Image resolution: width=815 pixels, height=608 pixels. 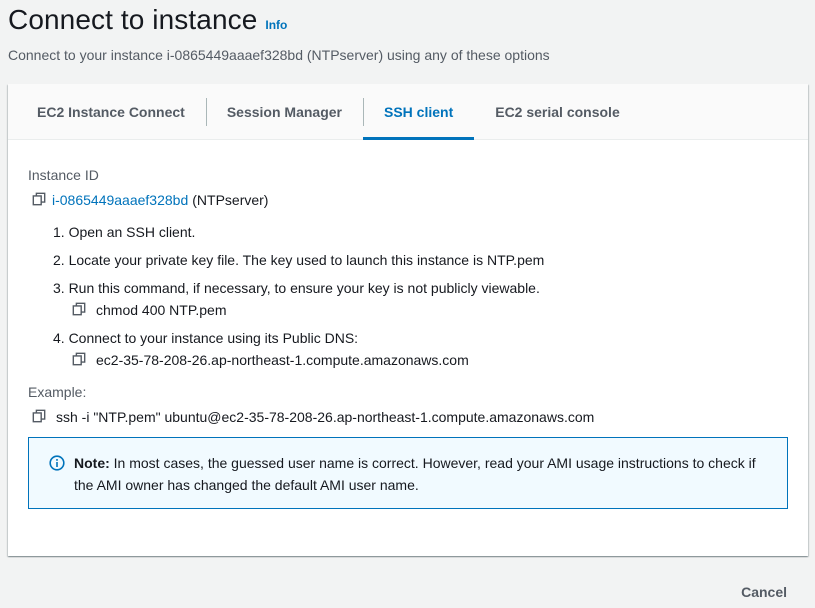 What do you see at coordinates (764, 592) in the screenshot?
I see `cancel-button: Cancel` at bounding box center [764, 592].